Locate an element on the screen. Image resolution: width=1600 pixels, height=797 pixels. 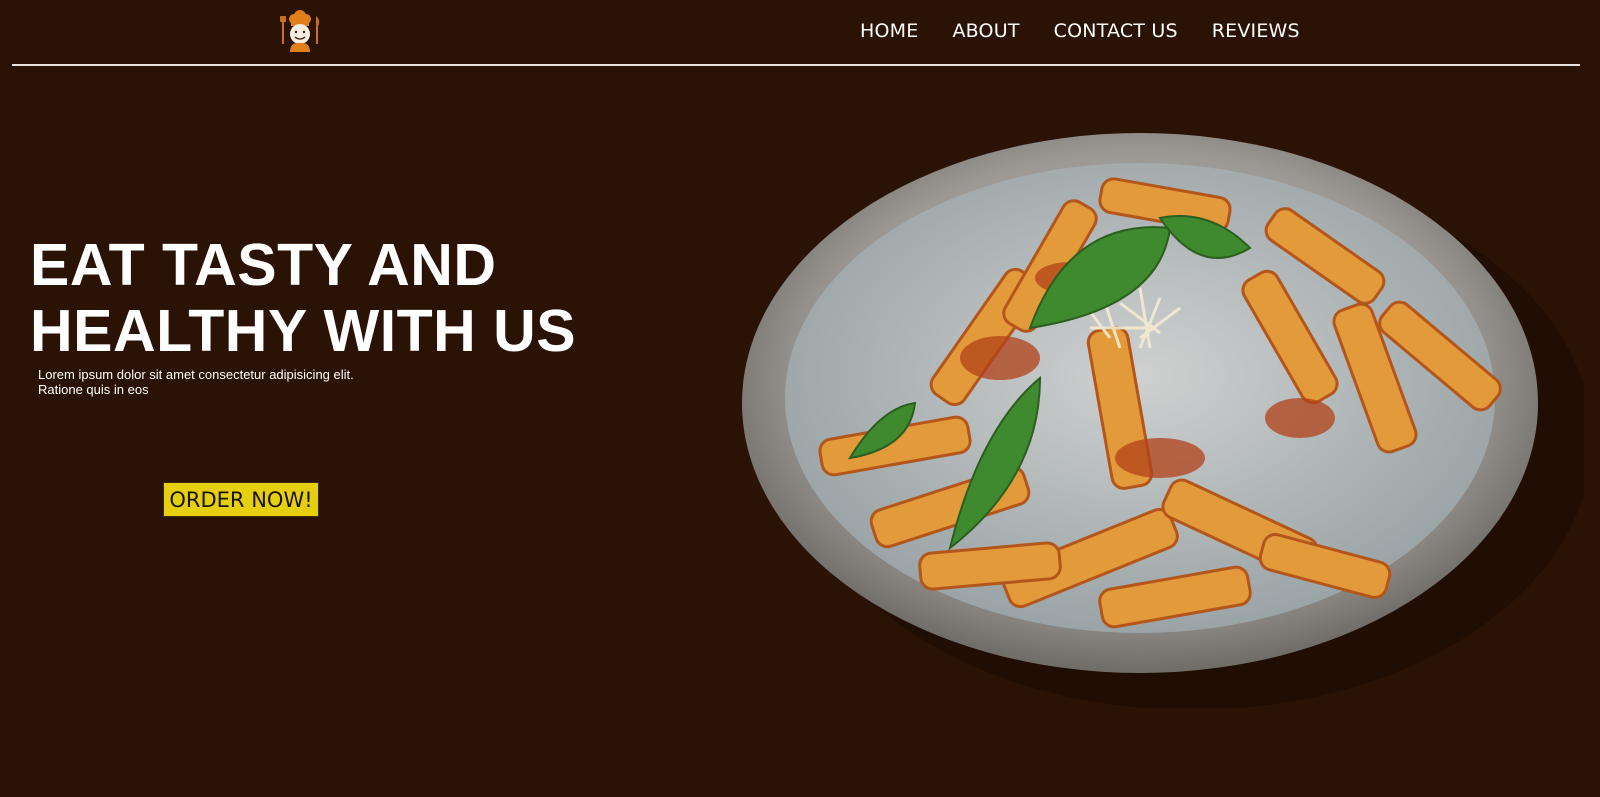
order-now-button: ORDER NOW! is located at coordinates (241, 499).